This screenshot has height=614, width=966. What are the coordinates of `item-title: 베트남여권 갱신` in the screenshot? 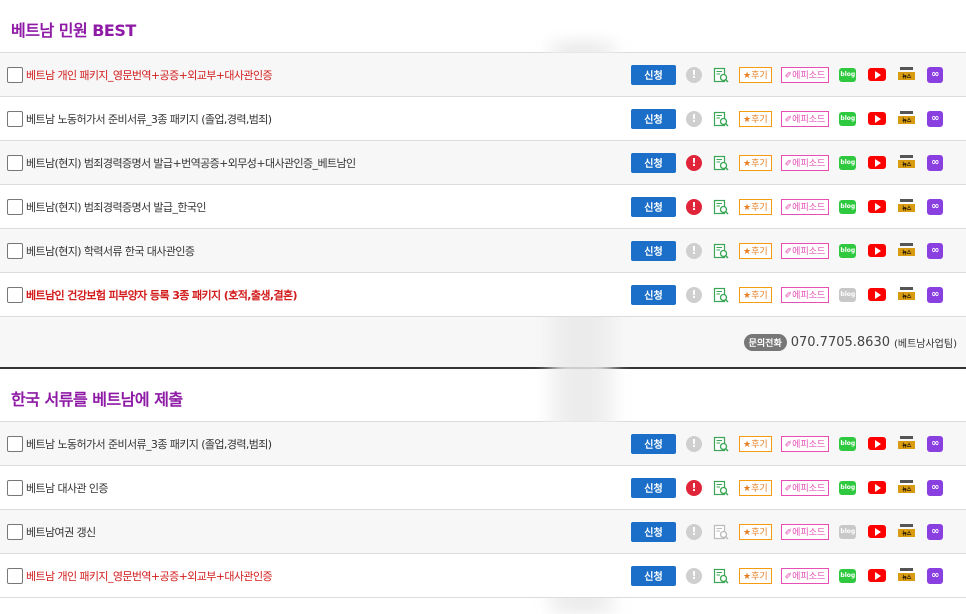 It's located at (61, 532).